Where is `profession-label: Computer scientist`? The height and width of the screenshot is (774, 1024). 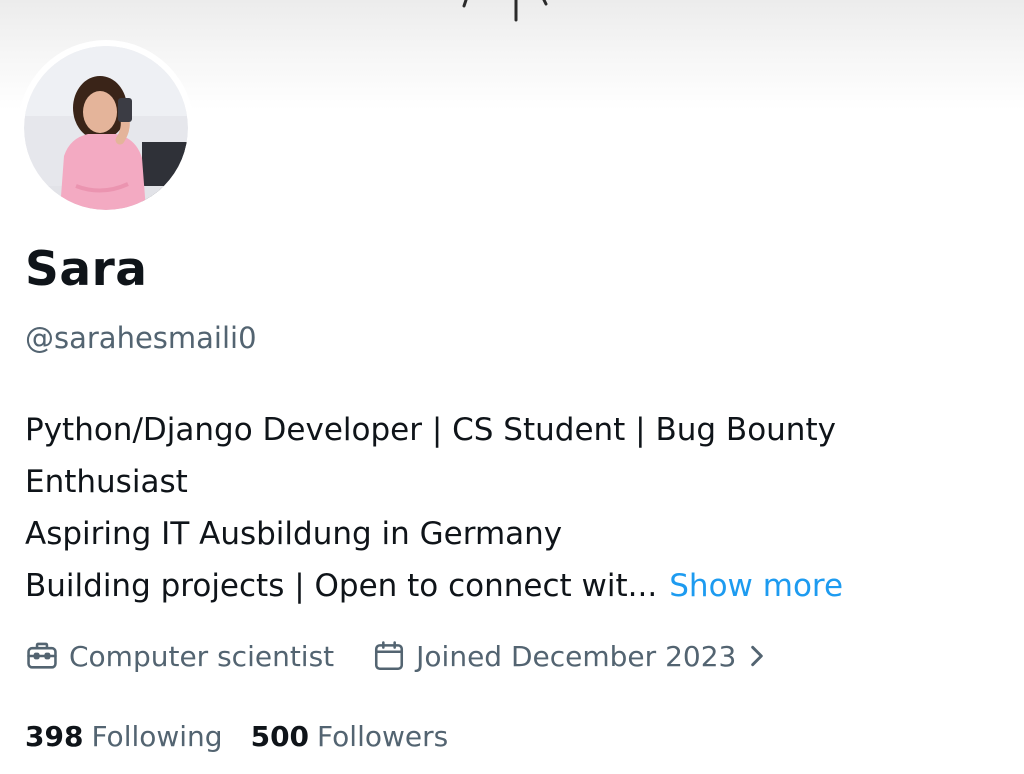 profession-label: Computer scientist is located at coordinates (202, 656).